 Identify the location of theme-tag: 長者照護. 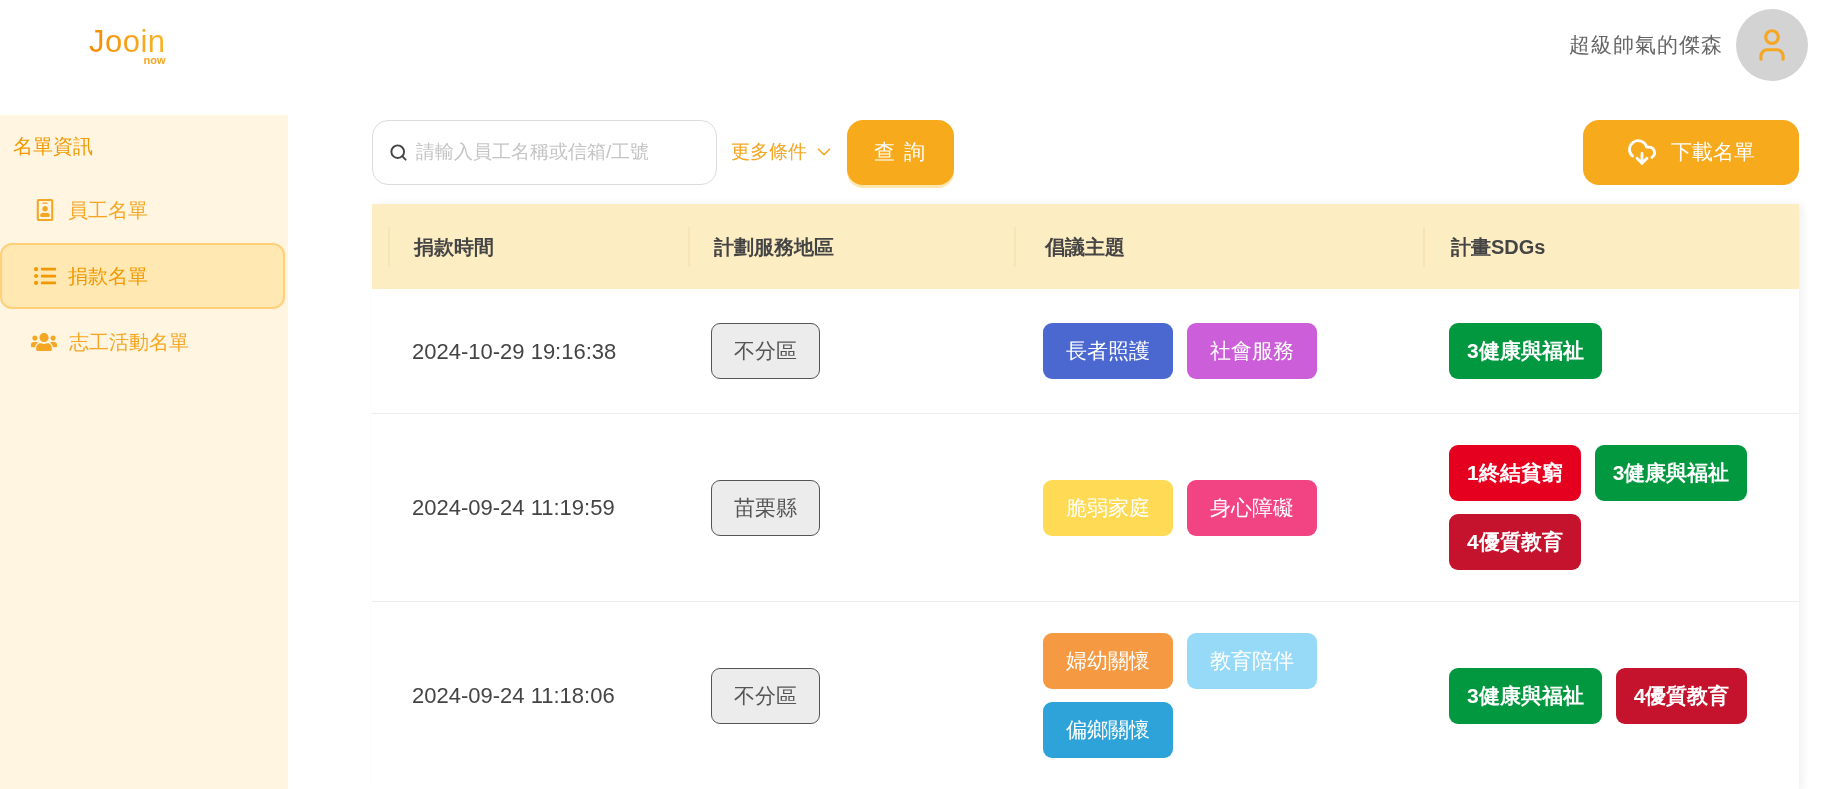
(1108, 351).